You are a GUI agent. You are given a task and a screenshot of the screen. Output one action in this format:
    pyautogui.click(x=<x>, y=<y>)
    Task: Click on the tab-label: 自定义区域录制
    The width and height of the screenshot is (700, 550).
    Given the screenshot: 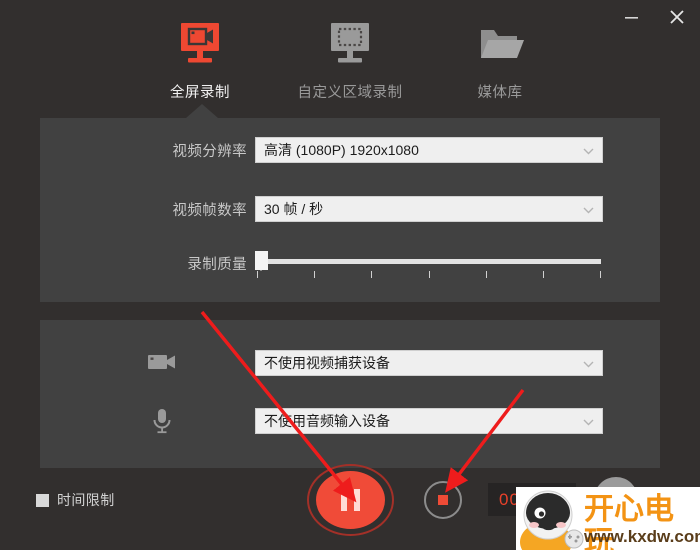 What is the action you would take?
    pyautogui.click(x=350, y=93)
    